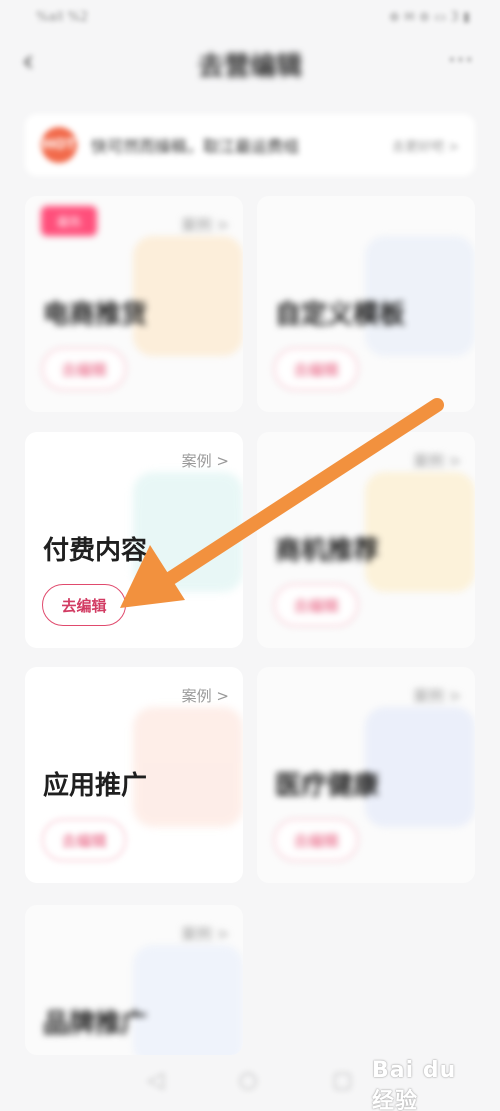 This screenshot has width=500, height=1111. What do you see at coordinates (327, 786) in the screenshot?
I see `card-title: 医疗健康` at bounding box center [327, 786].